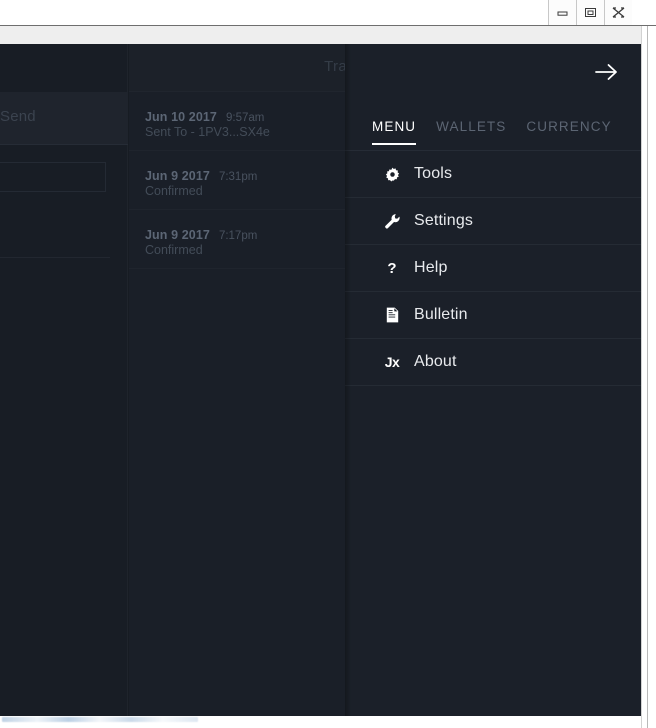 The width and height of the screenshot is (656, 728). What do you see at coordinates (563, 12) in the screenshot?
I see `minimize-button` at bounding box center [563, 12].